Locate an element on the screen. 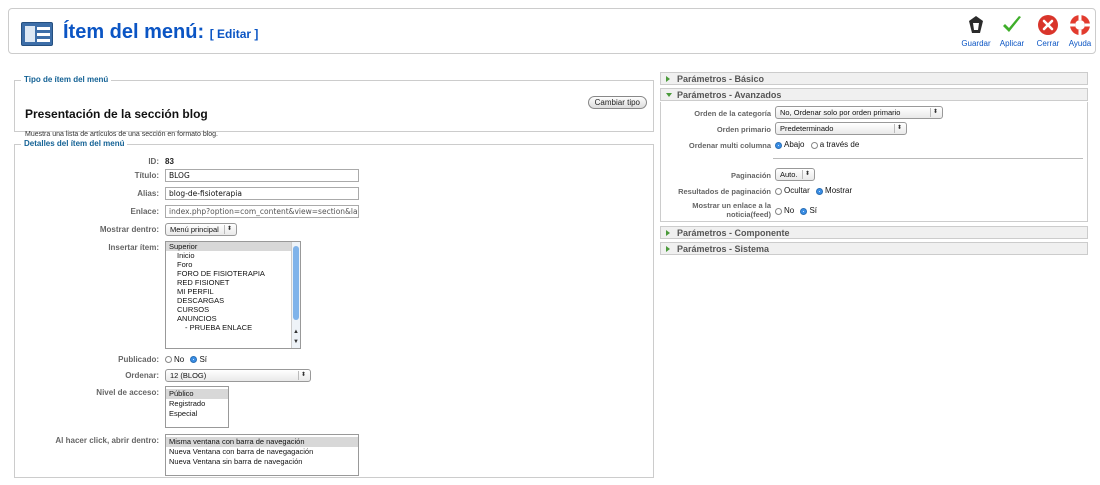  params-system-panel: Parámetros - Sistema is located at coordinates (874, 248).